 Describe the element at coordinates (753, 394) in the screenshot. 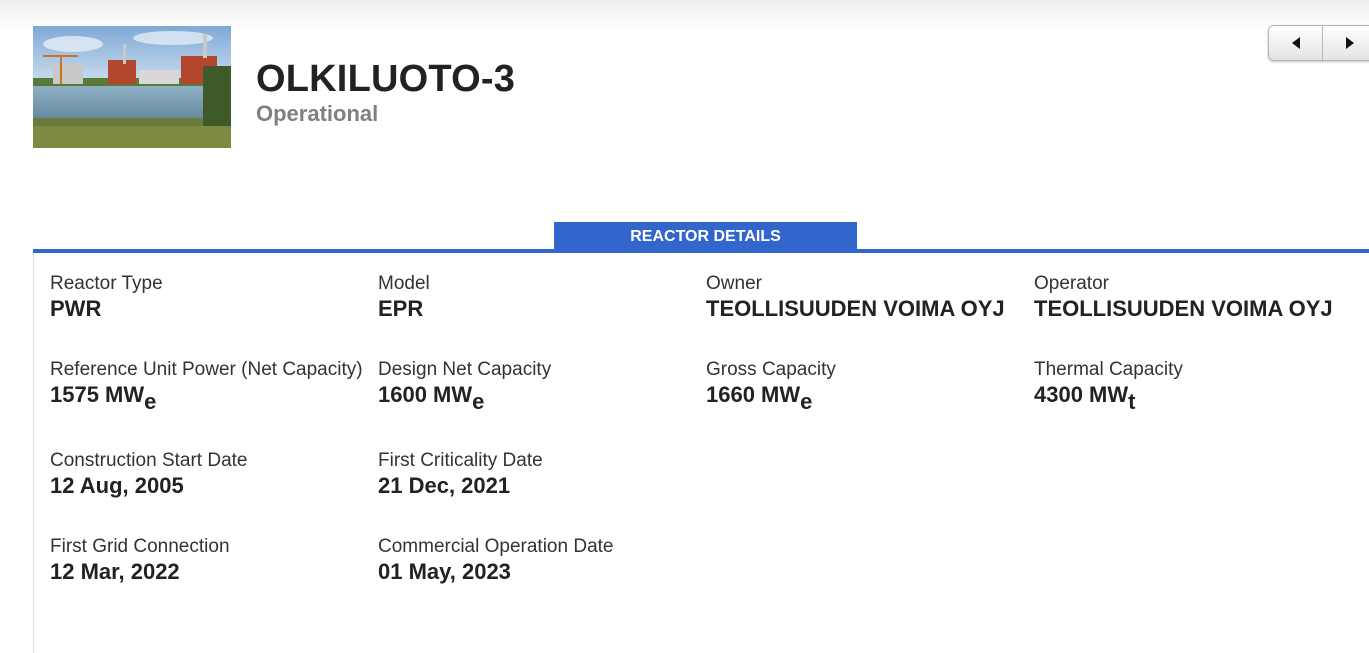

I see `value-number: 1660 MW` at that location.